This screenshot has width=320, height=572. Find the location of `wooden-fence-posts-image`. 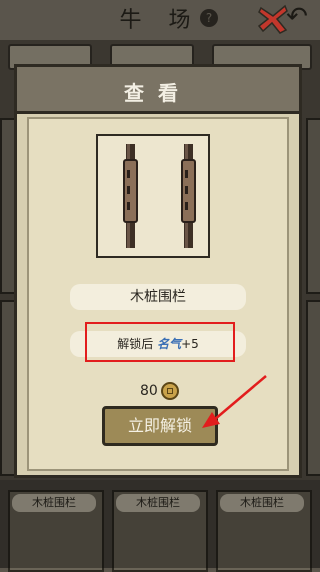

wooden-fence-posts-image is located at coordinates (153, 196).